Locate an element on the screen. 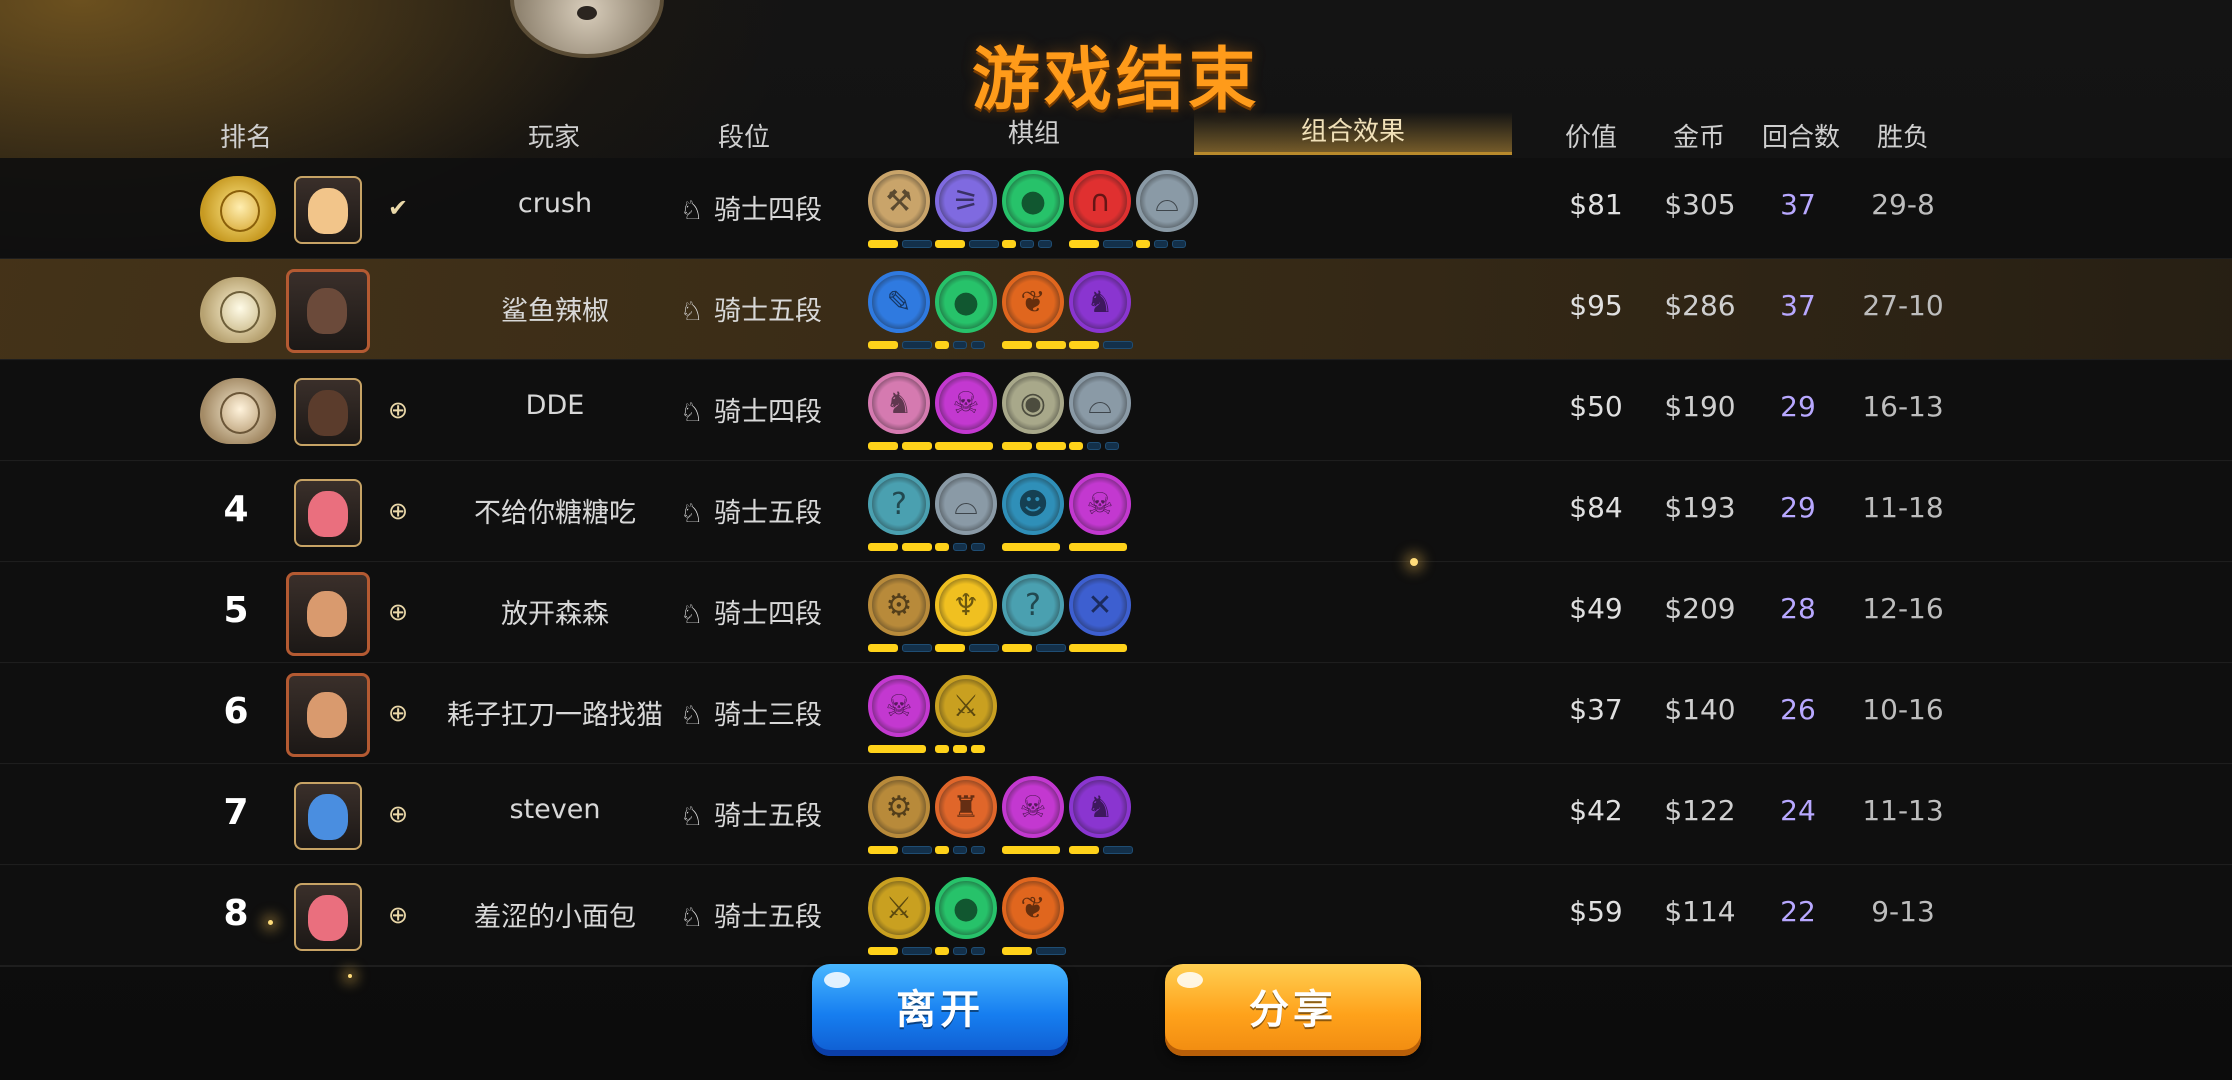 The image size is (2232, 1080). rank-number: 8 is located at coordinates (236, 913).